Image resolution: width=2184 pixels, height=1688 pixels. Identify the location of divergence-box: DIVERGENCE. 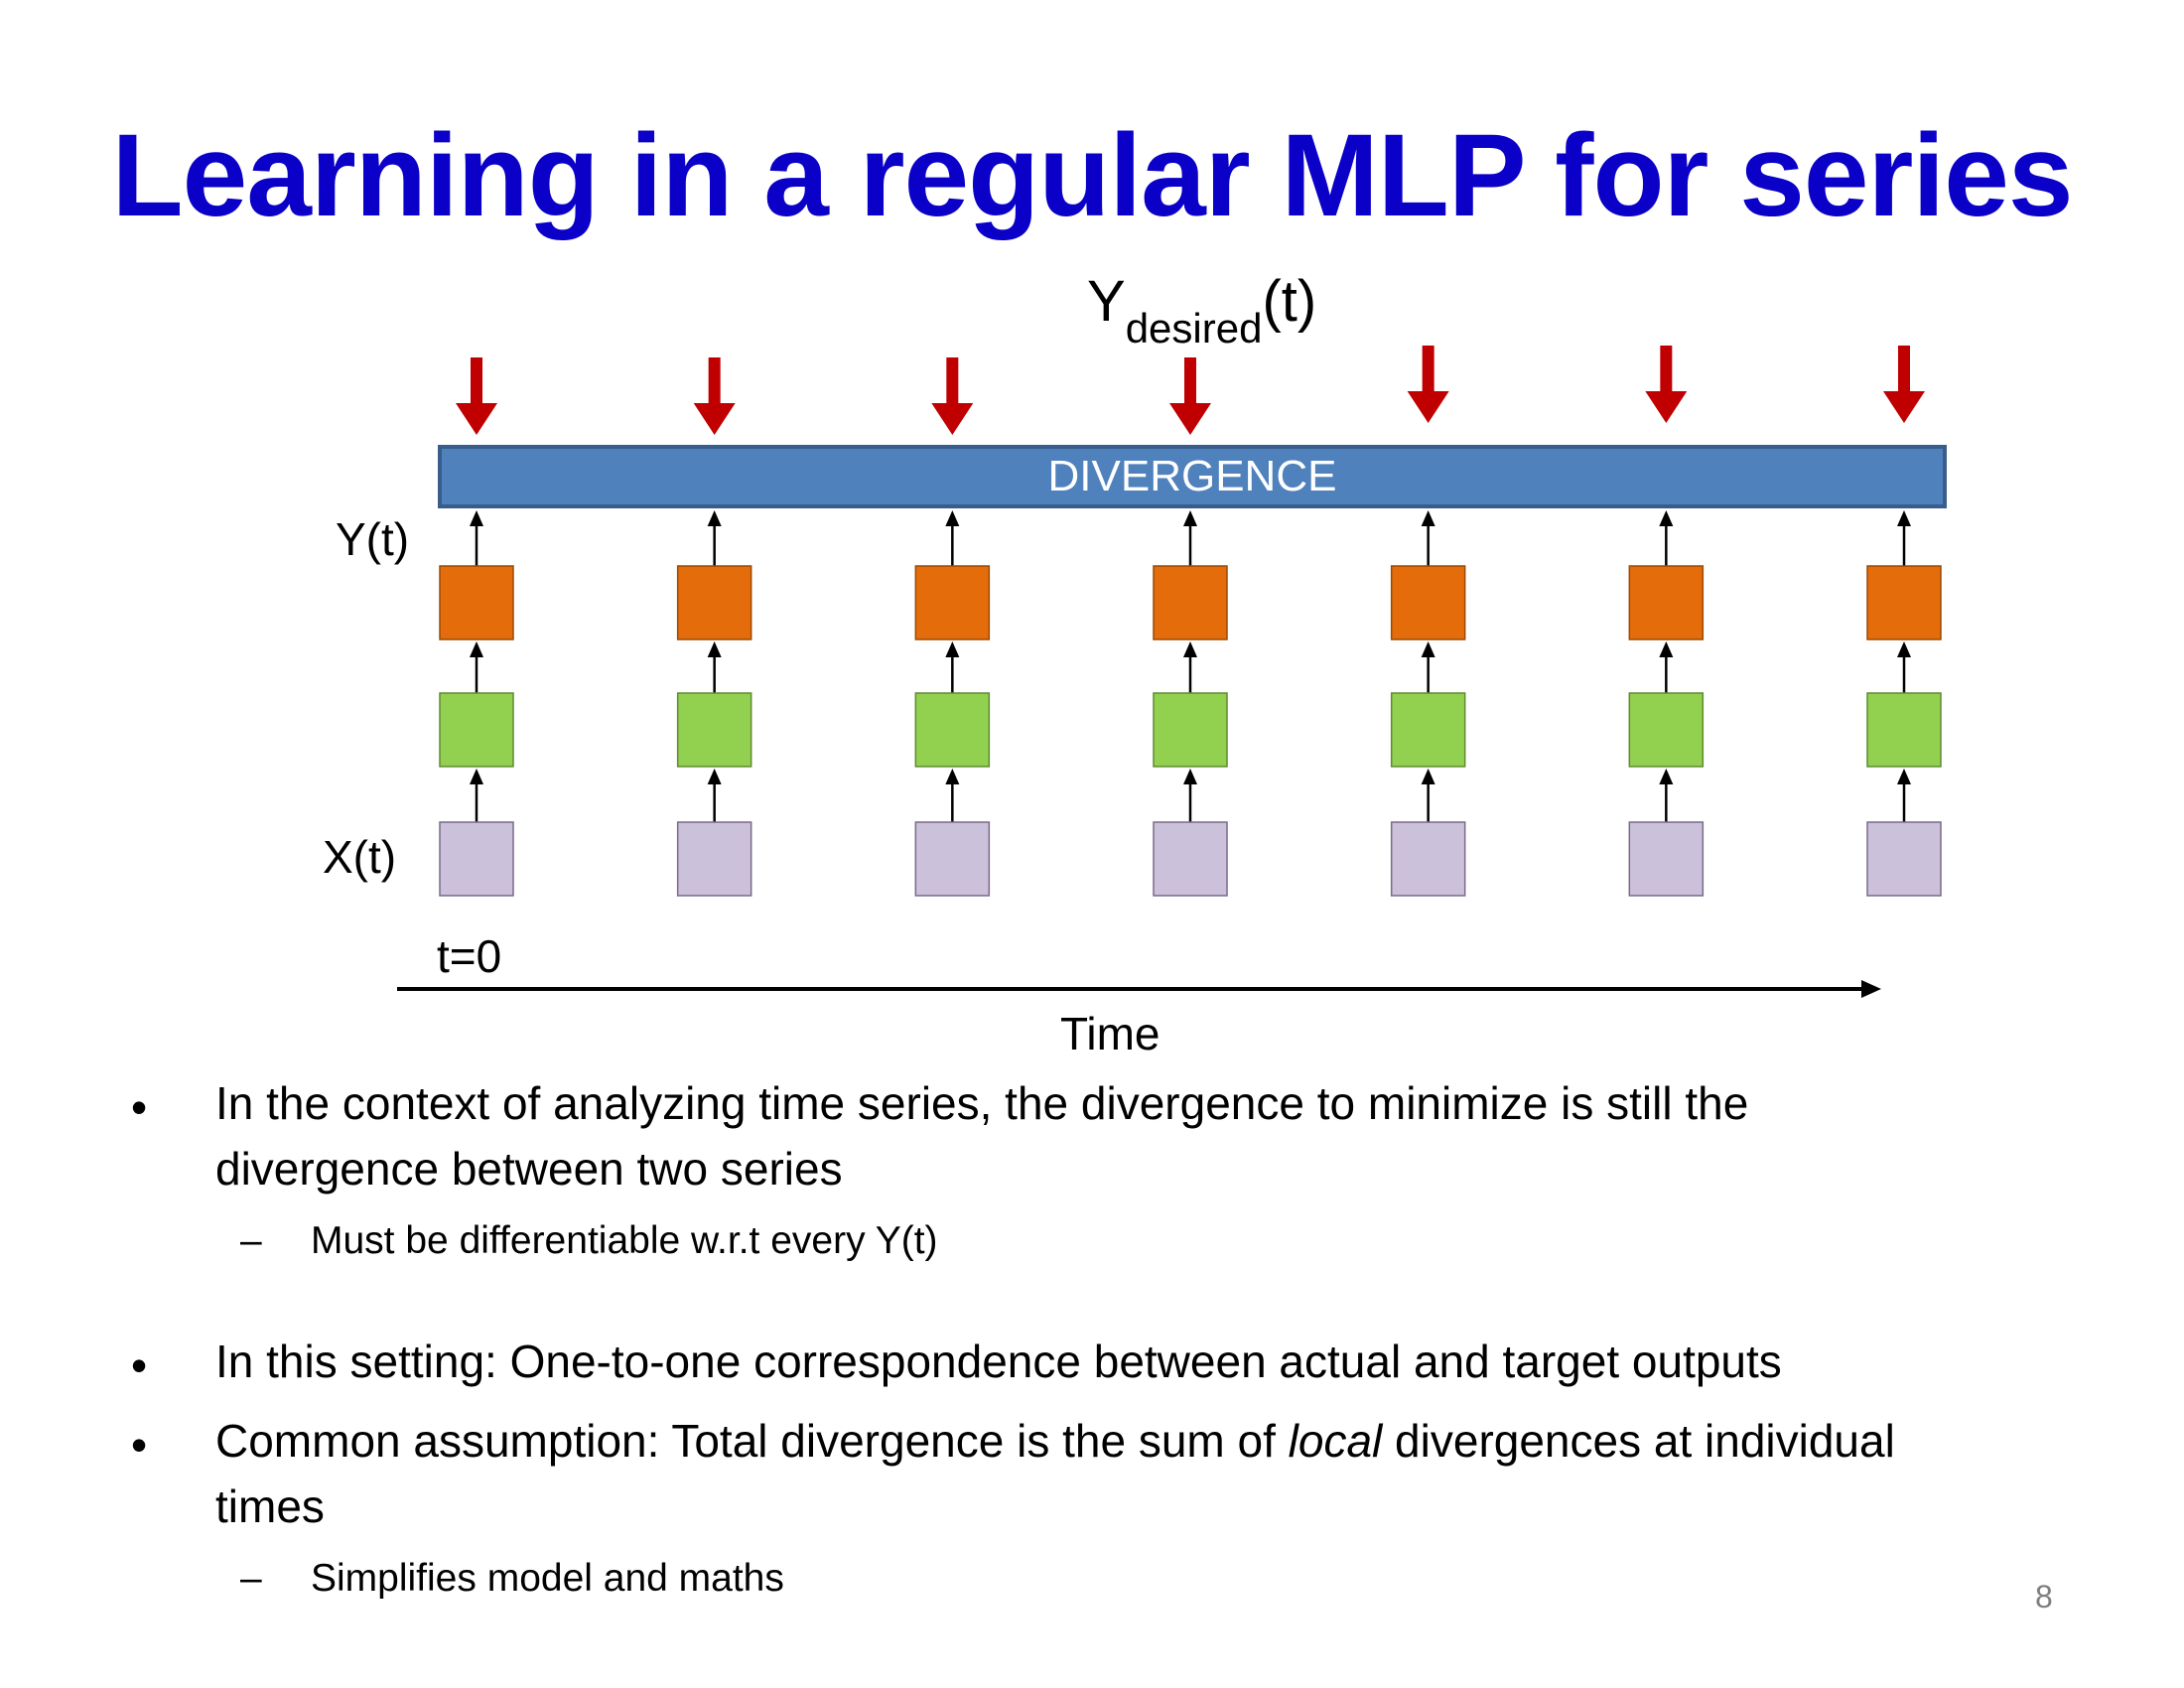
(1192, 476).